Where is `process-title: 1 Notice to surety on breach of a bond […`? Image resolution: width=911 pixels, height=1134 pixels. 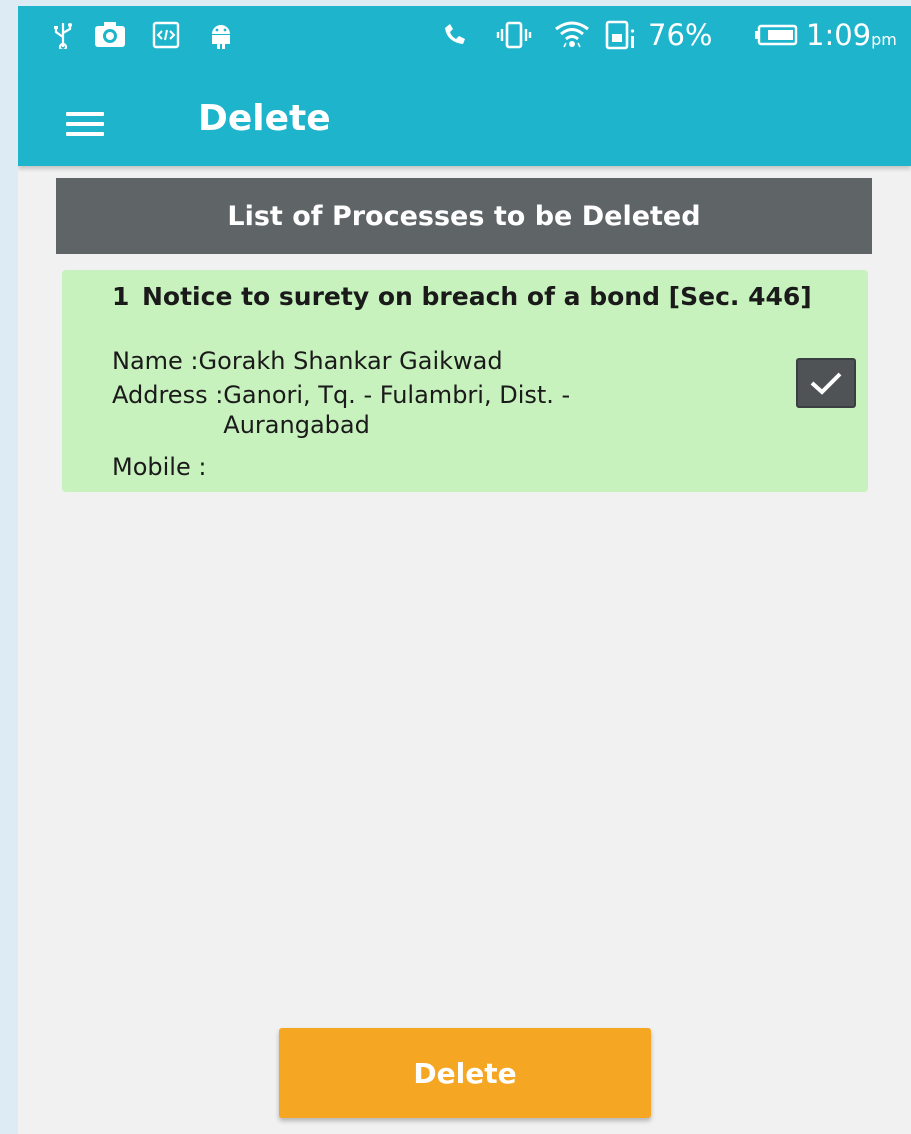 process-title: 1 Notice to surety on breach of a bond [… is located at coordinates (462, 297).